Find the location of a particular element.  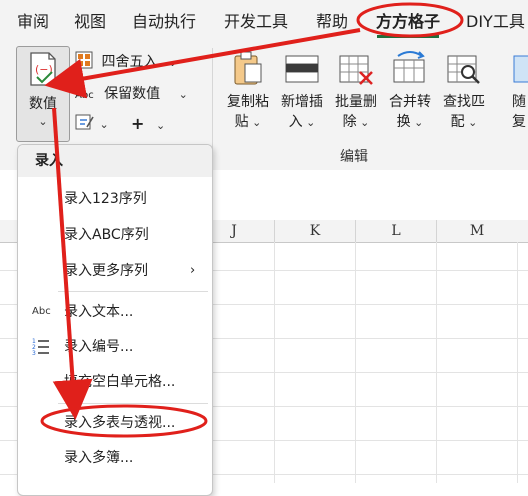

menu-bar: 审阅 视图 自动执行 开发工具 帮助 方方格子 DIY工具 is located at coordinates (264, 21).